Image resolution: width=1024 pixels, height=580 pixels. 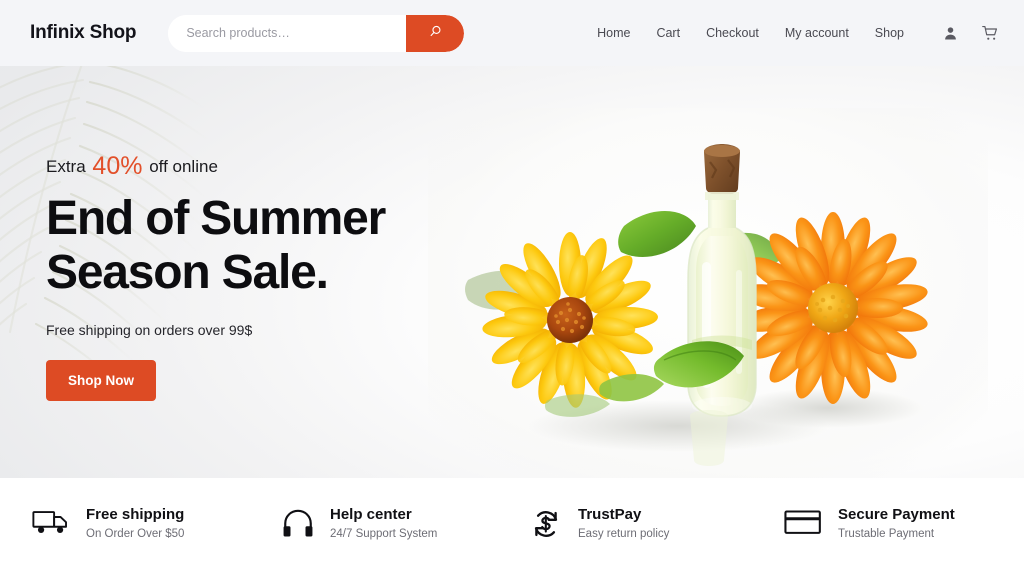 I want to click on feature-free-shipping: Free shipping On Order Over $50, so click(x=136, y=523).